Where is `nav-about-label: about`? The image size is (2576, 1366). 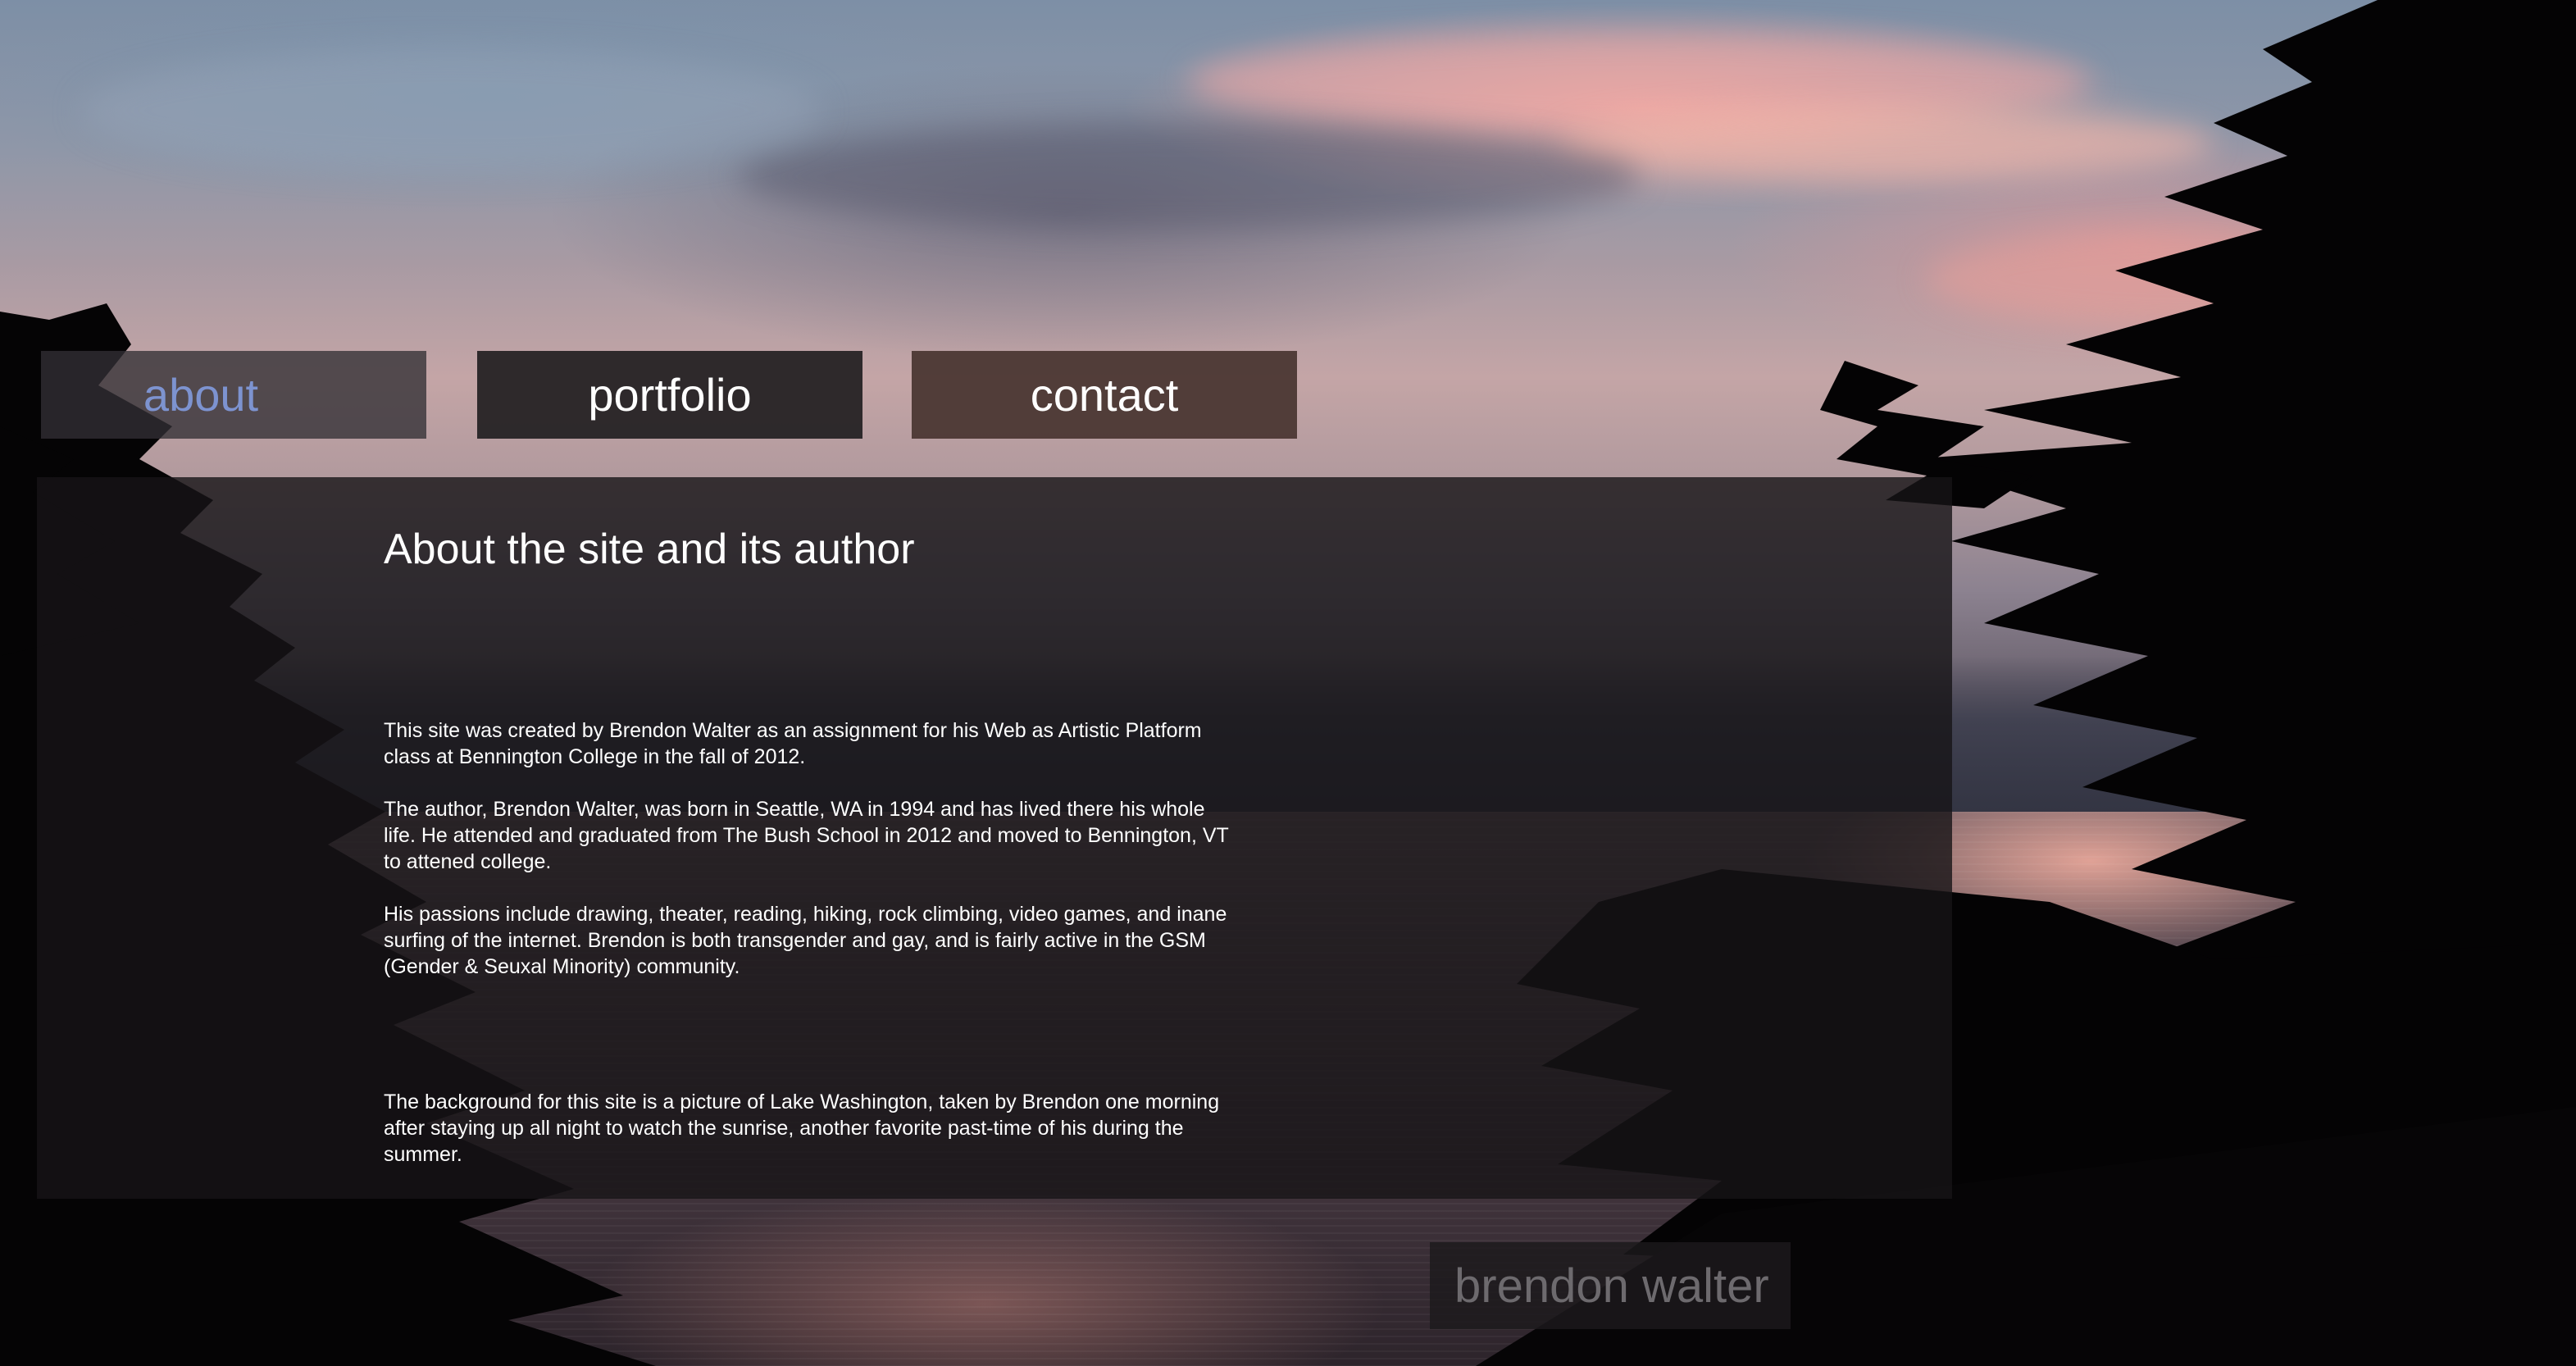 nav-about-label: about is located at coordinates (201, 394).